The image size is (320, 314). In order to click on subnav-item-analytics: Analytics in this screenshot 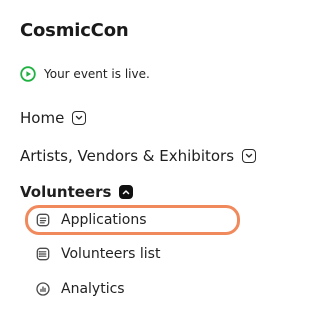, I will do `click(132, 289)`.